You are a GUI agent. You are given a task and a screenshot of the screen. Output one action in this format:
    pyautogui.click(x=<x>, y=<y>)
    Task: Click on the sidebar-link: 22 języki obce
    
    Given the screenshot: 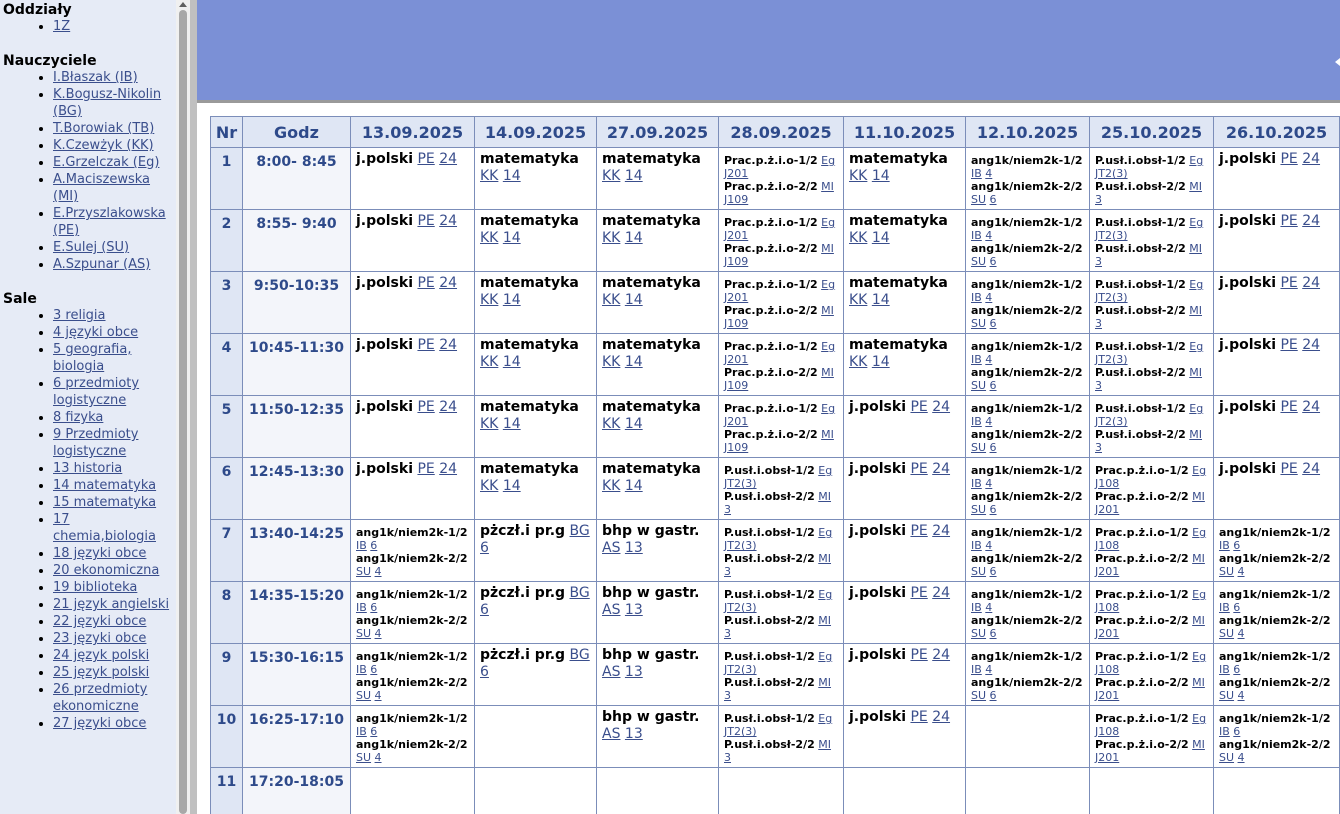 What is the action you would take?
    pyautogui.click(x=99, y=621)
    